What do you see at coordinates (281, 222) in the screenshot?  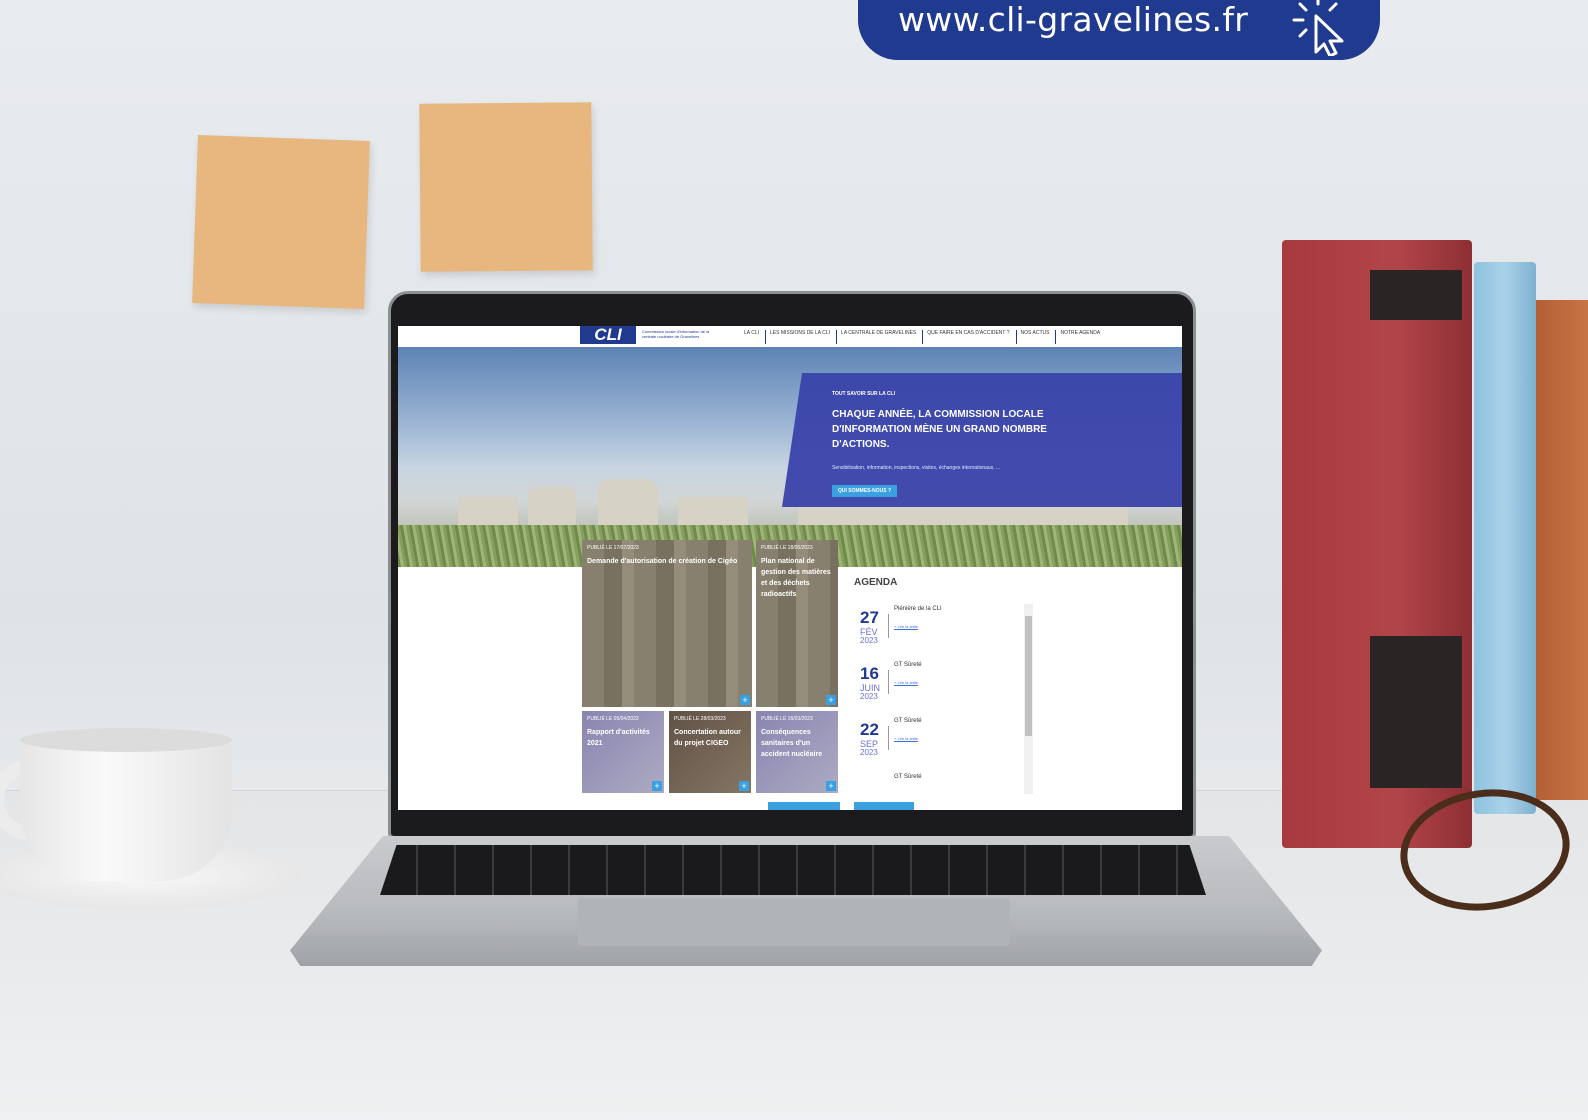 I see `sticky-note-left` at bounding box center [281, 222].